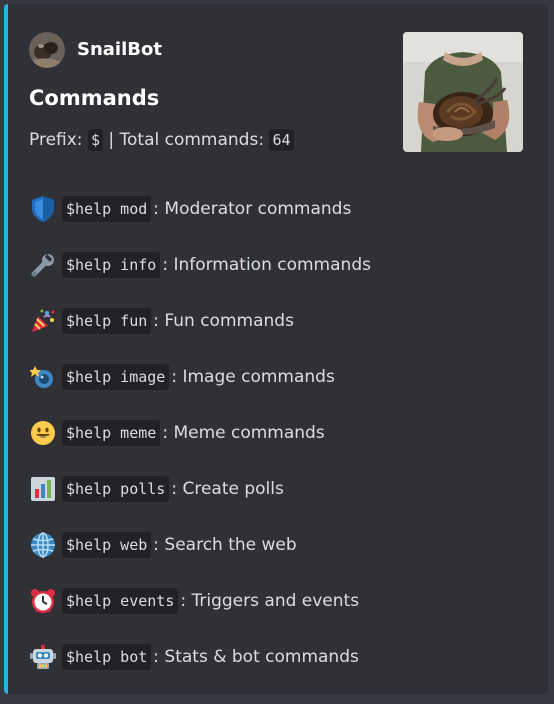 The image size is (554, 704). I want to click on alarm-clock-icon, so click(43, 601).